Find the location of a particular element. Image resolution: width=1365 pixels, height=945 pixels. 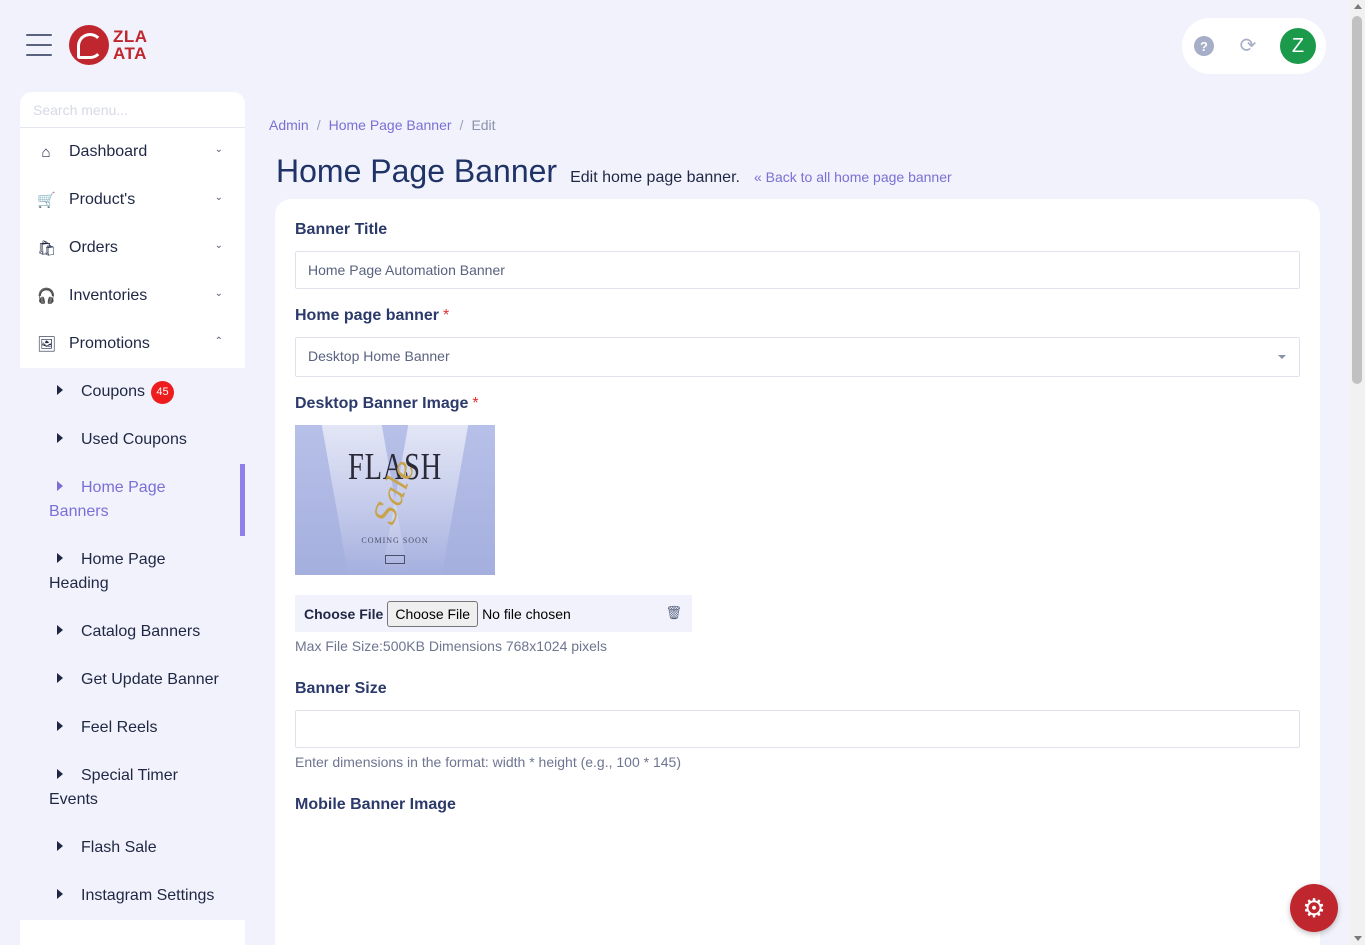

sidebar-item-dashboard: ⌂ Dashboard ⌄ is located at coordinates (132, 152).